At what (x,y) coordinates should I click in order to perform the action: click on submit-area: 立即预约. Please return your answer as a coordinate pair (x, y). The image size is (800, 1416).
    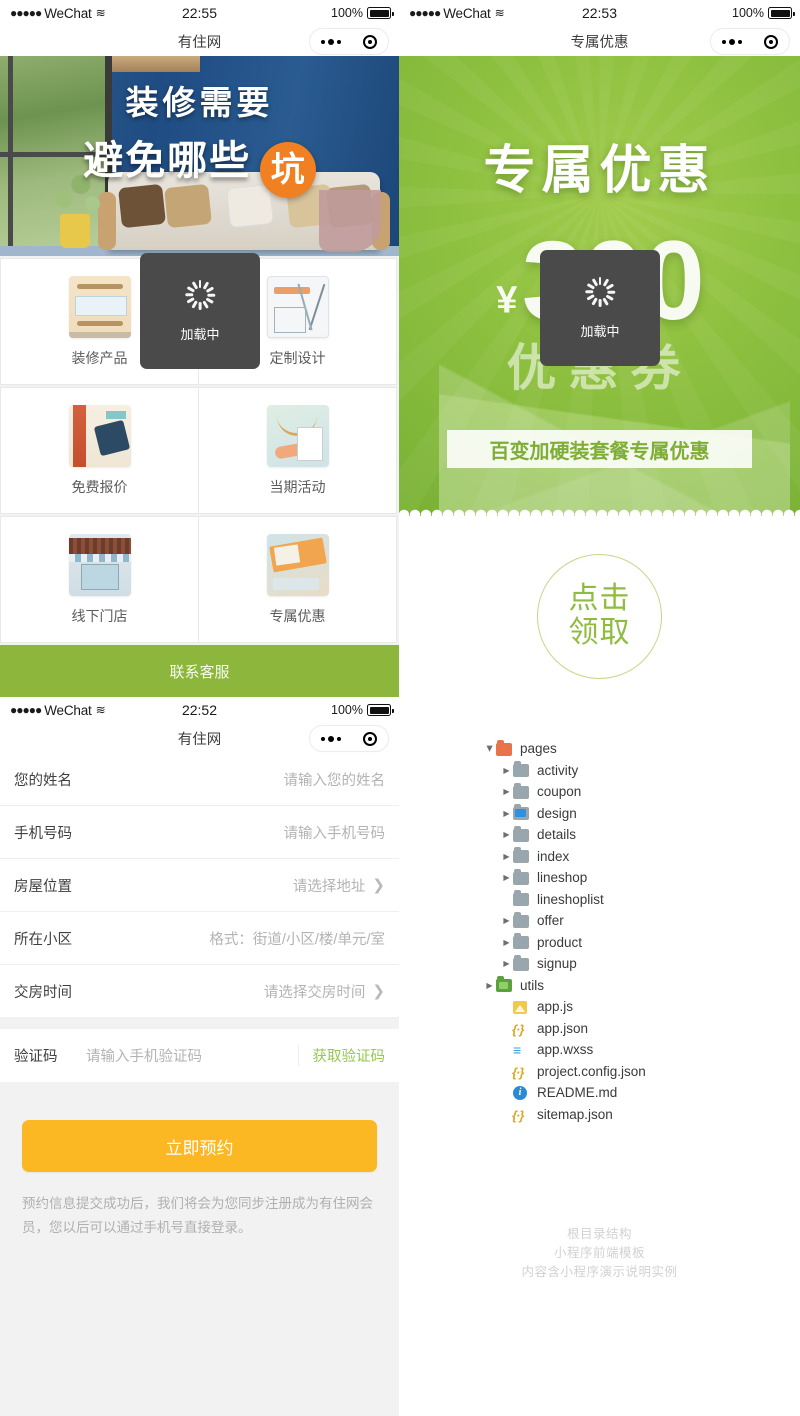
    Looking at the image, I should click on (199, 1127).